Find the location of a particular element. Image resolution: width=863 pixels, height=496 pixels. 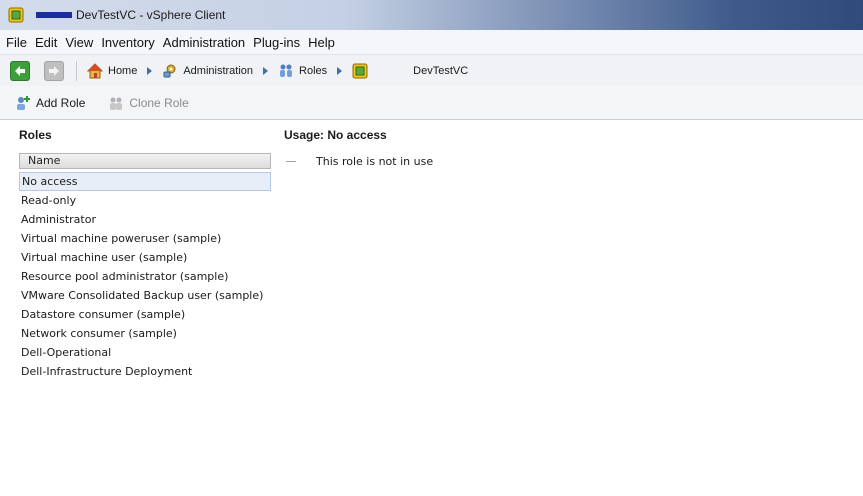

breadcrumb-vcenter: DevTestVC is located at coordinates (410, 71).